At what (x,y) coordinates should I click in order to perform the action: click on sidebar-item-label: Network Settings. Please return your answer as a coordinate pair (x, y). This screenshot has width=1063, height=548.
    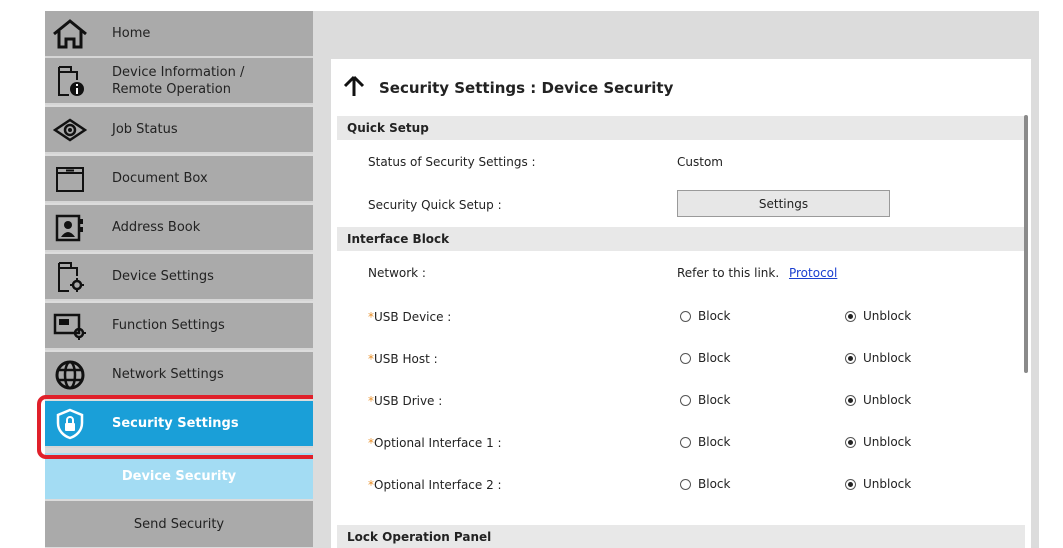
    Looking at the image, I should click on (168, 374).